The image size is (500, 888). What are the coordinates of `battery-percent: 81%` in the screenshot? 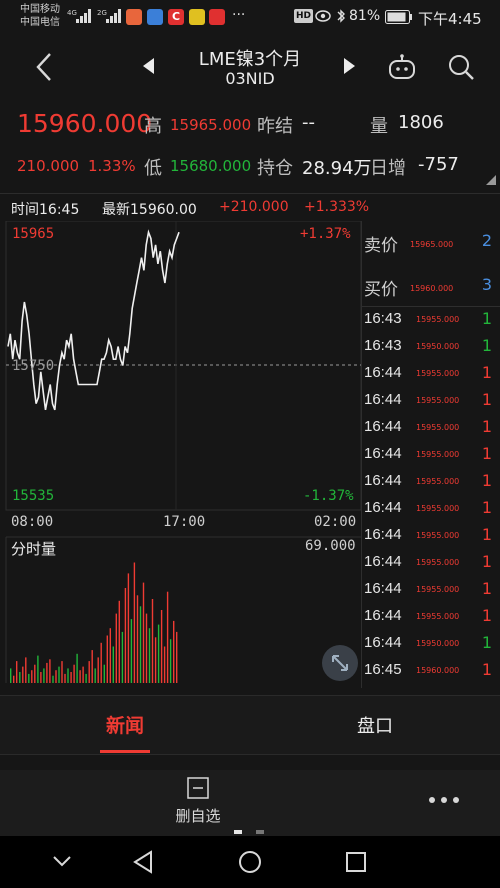 It's located at (365, 16).